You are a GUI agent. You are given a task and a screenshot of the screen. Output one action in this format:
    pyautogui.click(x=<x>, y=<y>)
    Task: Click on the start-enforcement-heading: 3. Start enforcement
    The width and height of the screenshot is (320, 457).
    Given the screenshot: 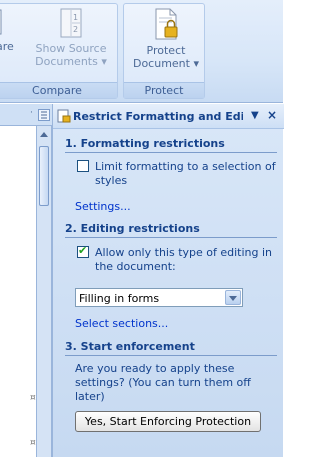 What is the action you would take?
    pyautogui.click(x=171, y=348)
    